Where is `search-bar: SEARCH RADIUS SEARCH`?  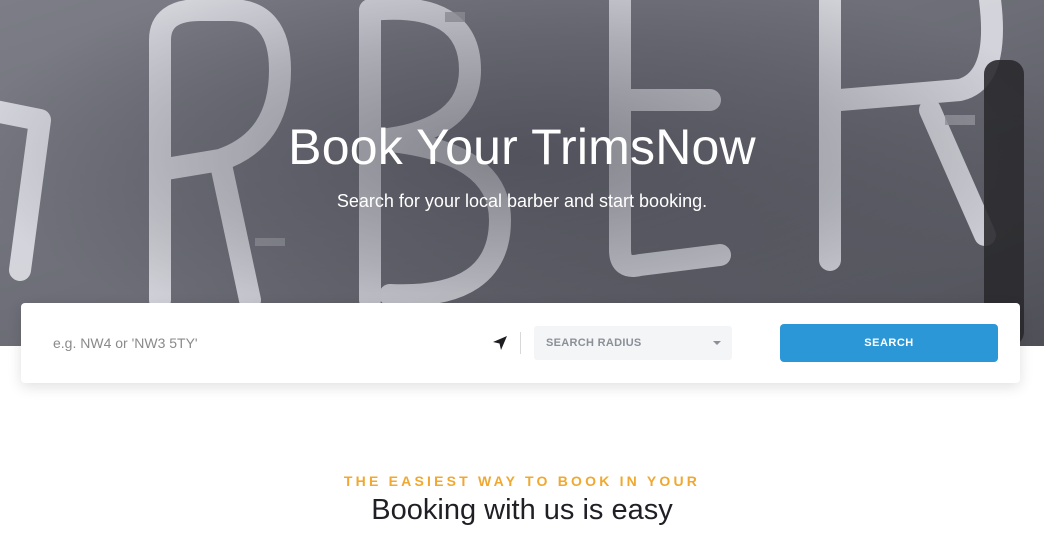
search-bar: SEARCH RADIUS SEARCH is located at coordinates (520, 343).